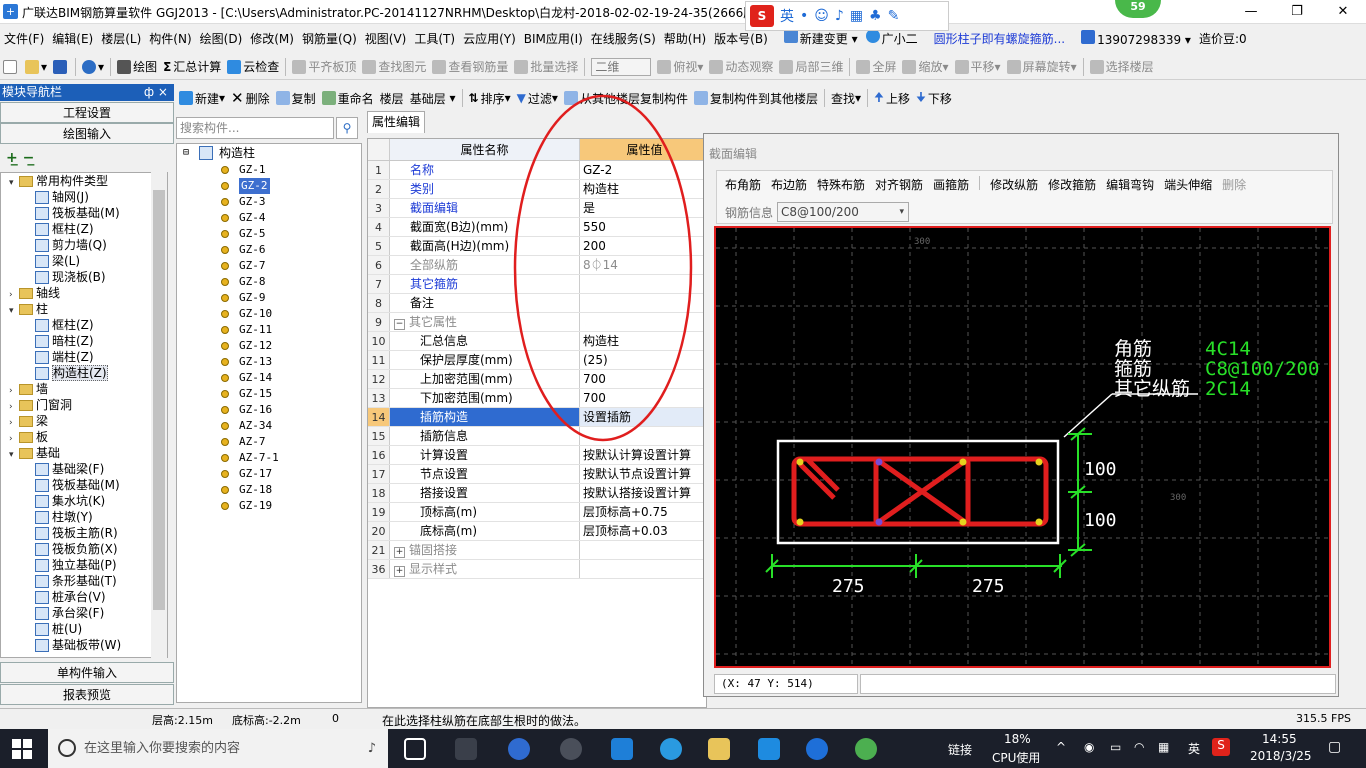  What do you see at coordinates (789, 184) in the screenshot?
I see `section-tool-button: 布边筋` at bounding box center [789, 184].